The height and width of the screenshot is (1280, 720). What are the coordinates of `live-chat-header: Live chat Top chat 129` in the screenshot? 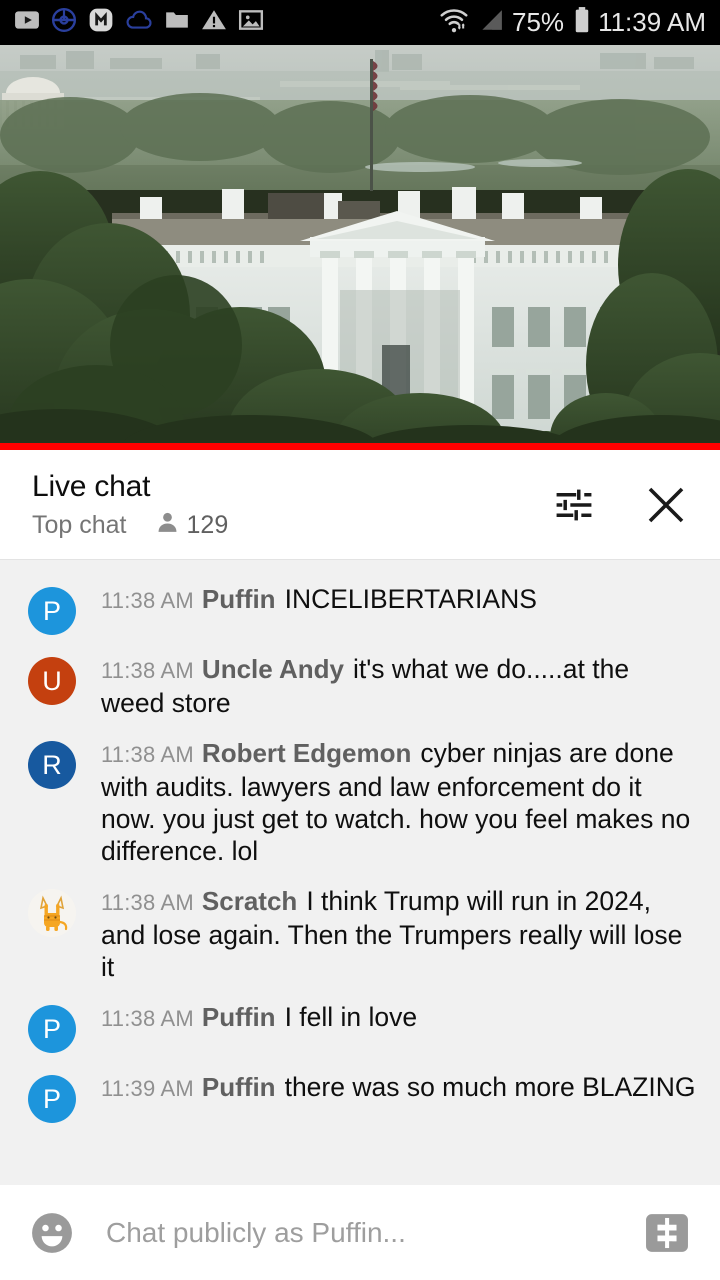 It's located at (360, 505).